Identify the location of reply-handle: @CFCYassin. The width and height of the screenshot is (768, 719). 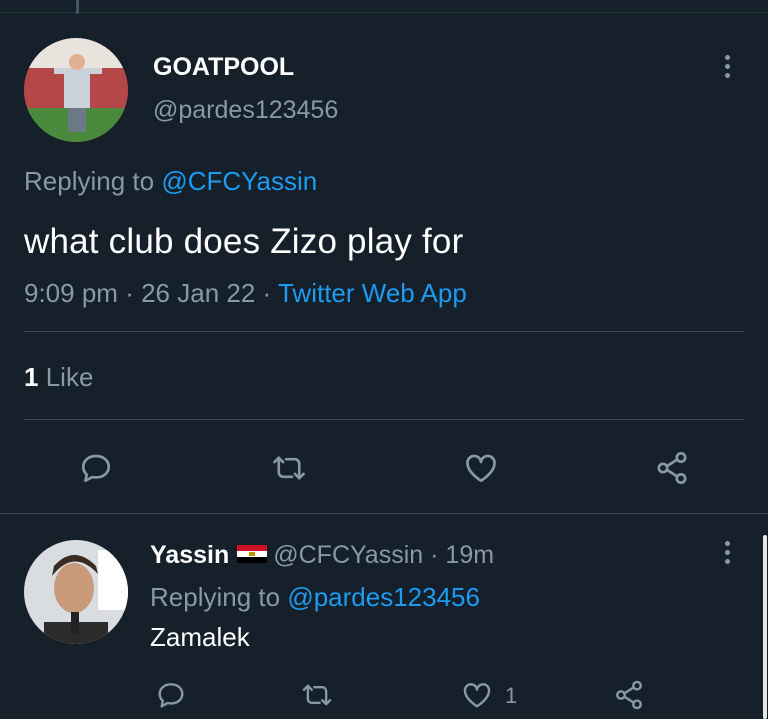
(348, 555).